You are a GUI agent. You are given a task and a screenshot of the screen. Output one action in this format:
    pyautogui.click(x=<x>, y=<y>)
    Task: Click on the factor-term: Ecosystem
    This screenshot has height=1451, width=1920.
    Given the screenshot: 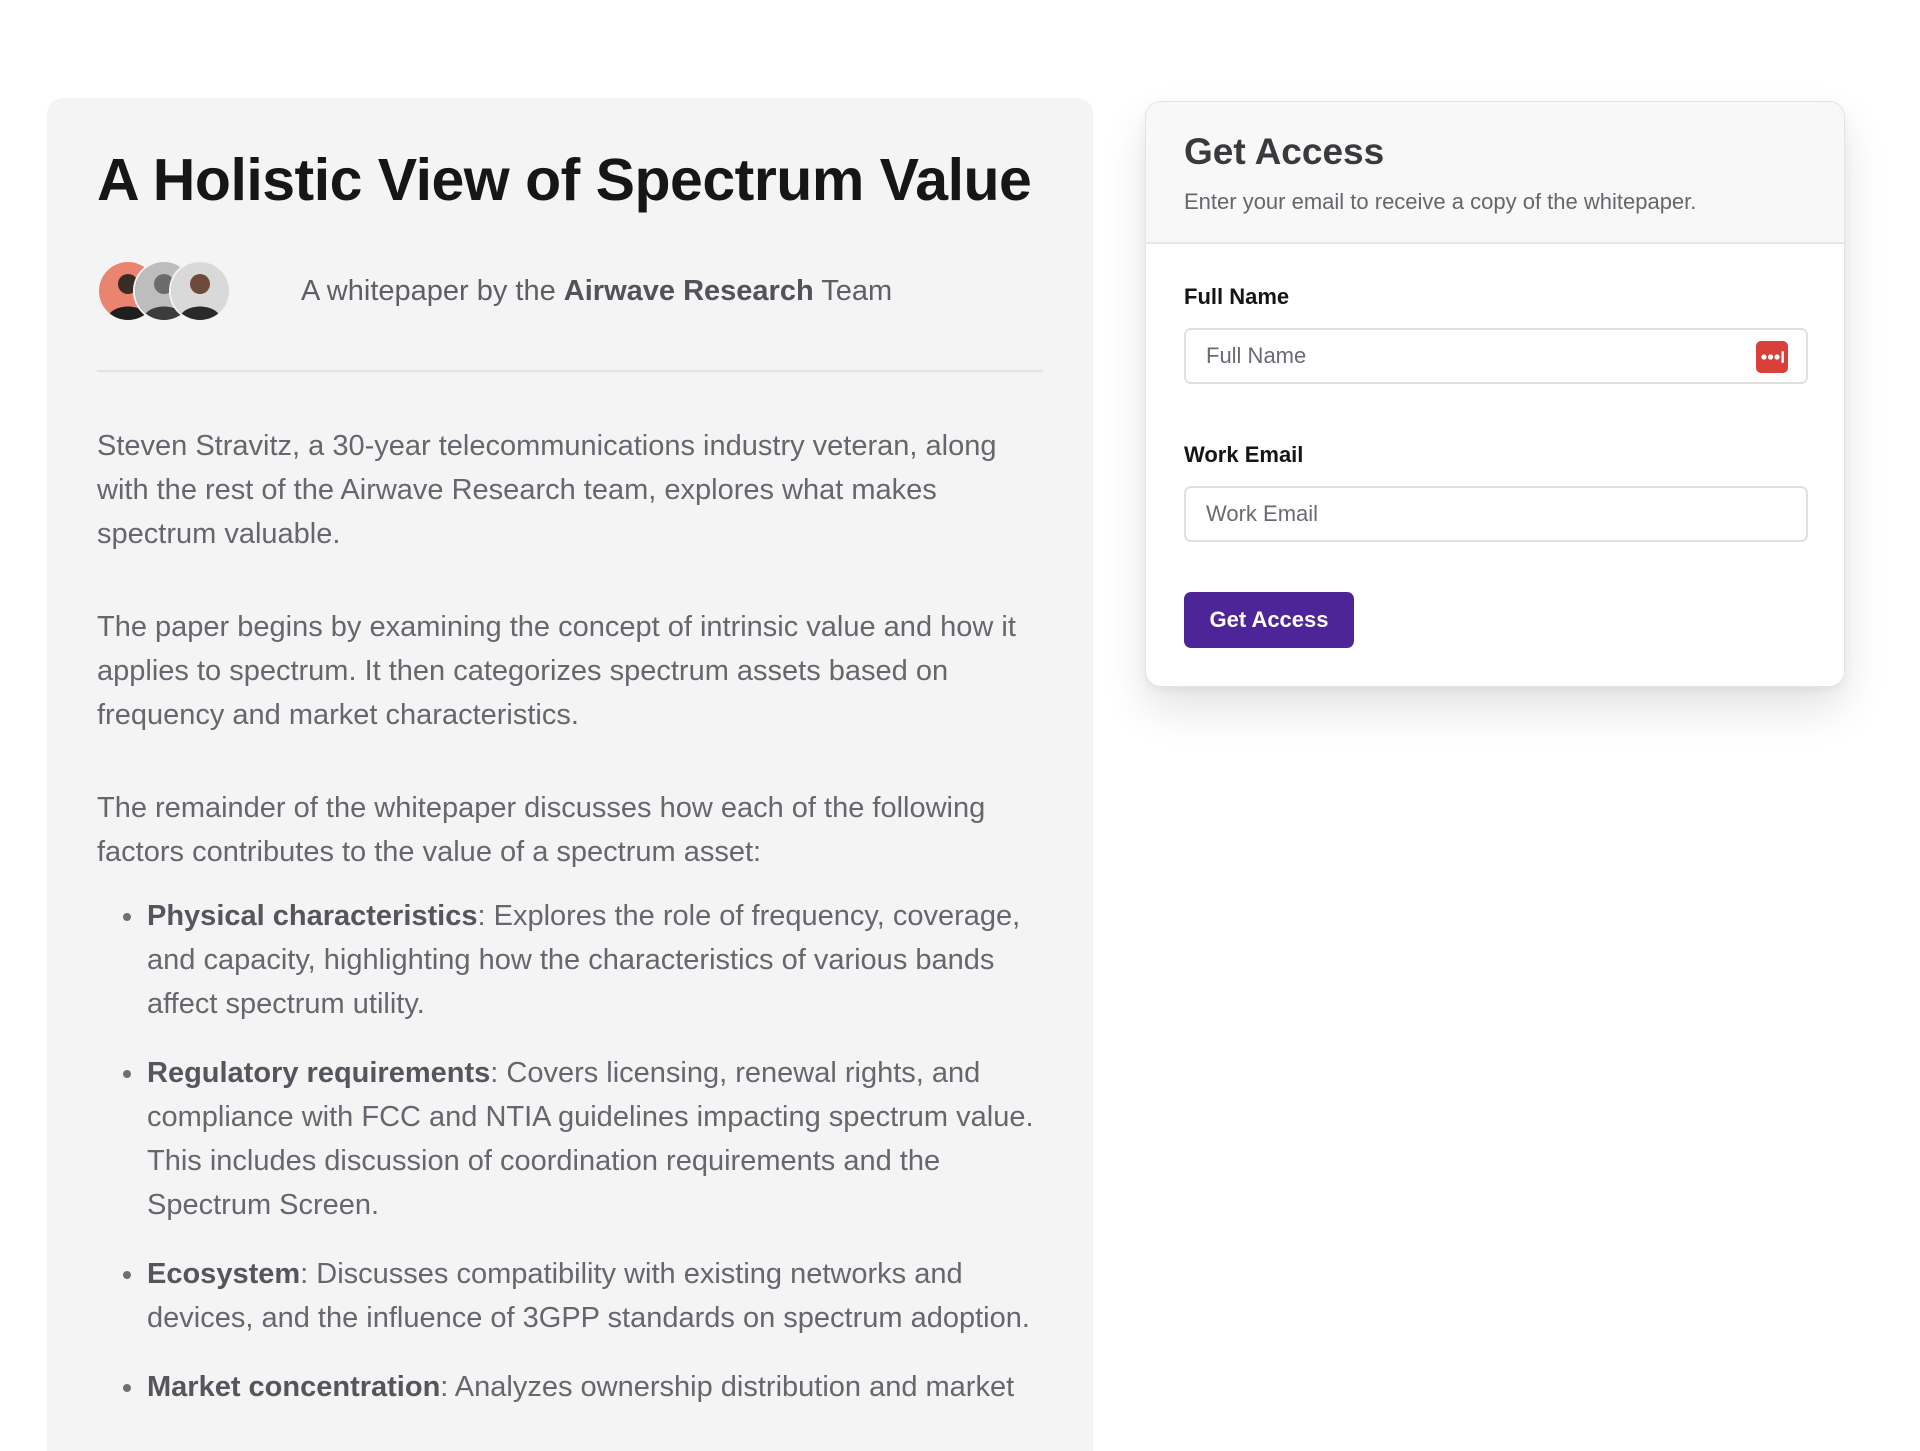 What is the action you would take?
    pyautogui.click(x=224, y=1274)
    